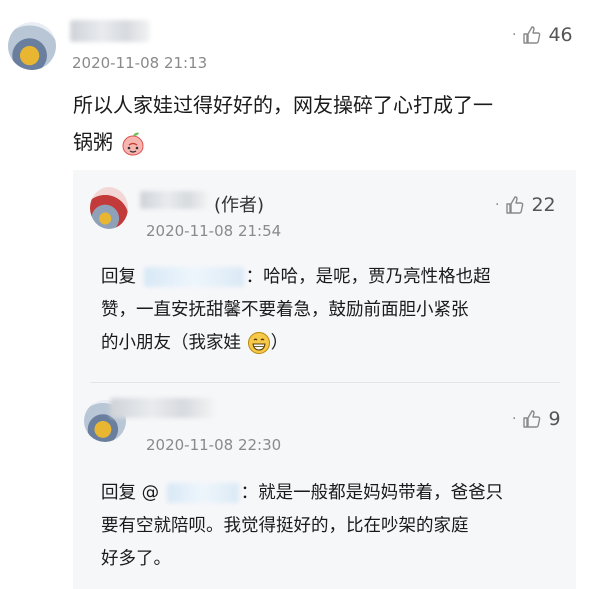  What do you see at coordinates (302, 493) in the screenshot?
I see `reply-line: 回复 @ ：就是一般都是妈妈带着，爸爸只` at bounding box center [302, 493].